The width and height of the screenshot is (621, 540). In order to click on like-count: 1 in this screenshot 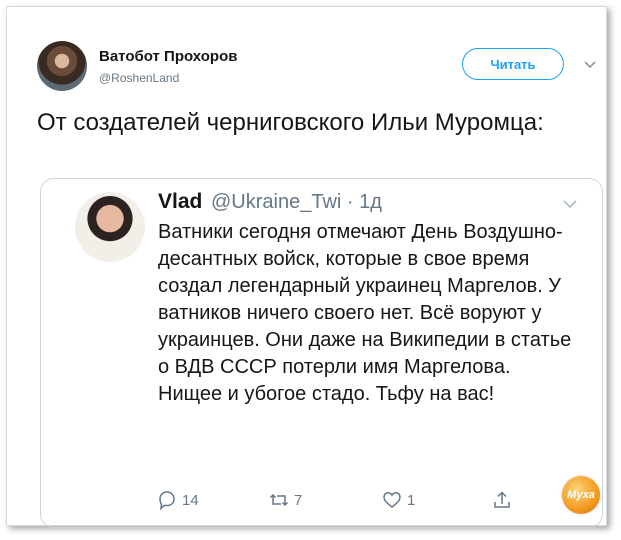, I will do `click(411, 500)`.